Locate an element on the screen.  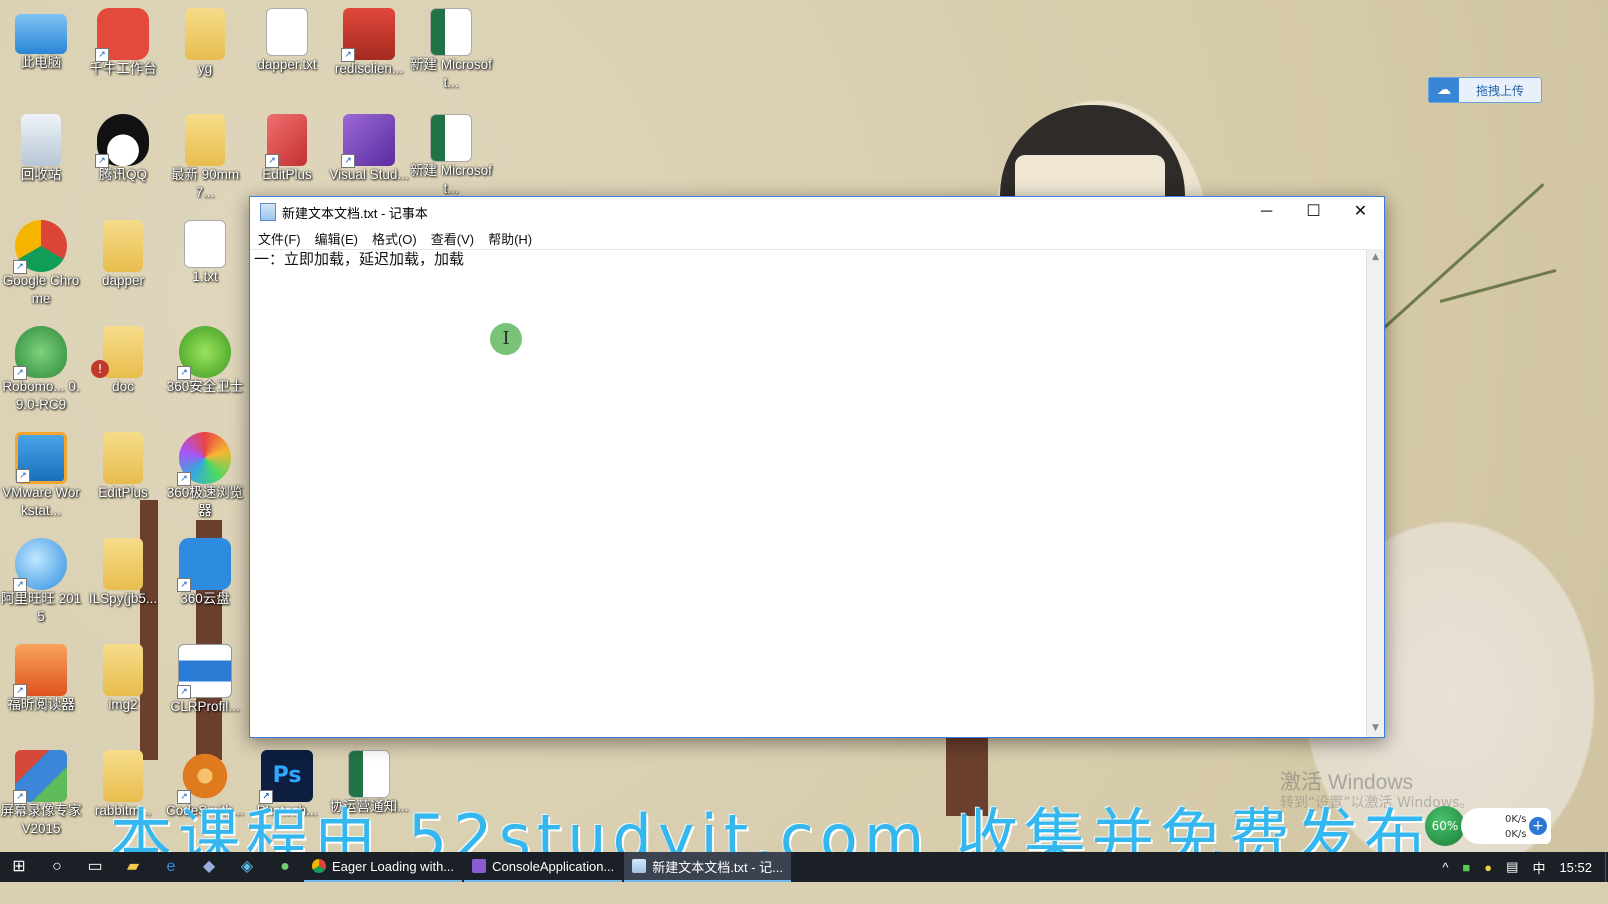
desktop-icon-robomongo: ↗ Robomo... 0.9.0-RC9 is located at coordinates (41, 373).